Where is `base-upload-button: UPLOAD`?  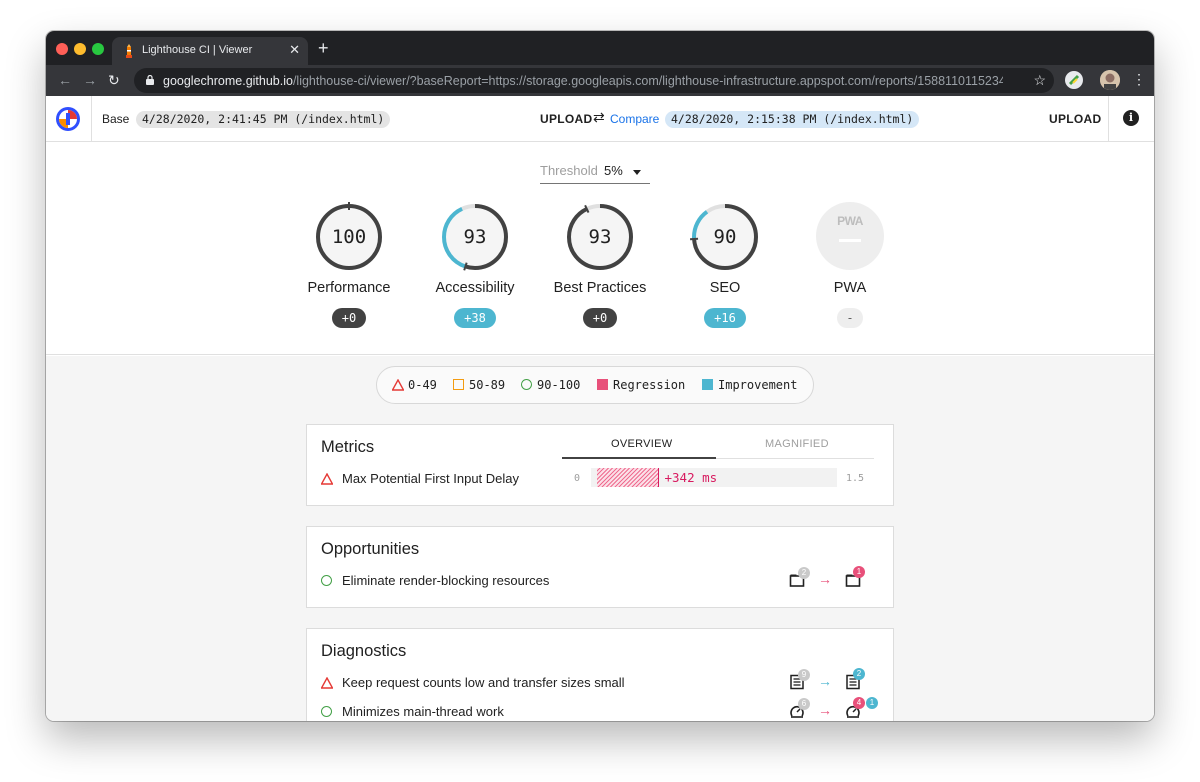
base-upload-button: UPLOAD is located at coordinates (566, 119).